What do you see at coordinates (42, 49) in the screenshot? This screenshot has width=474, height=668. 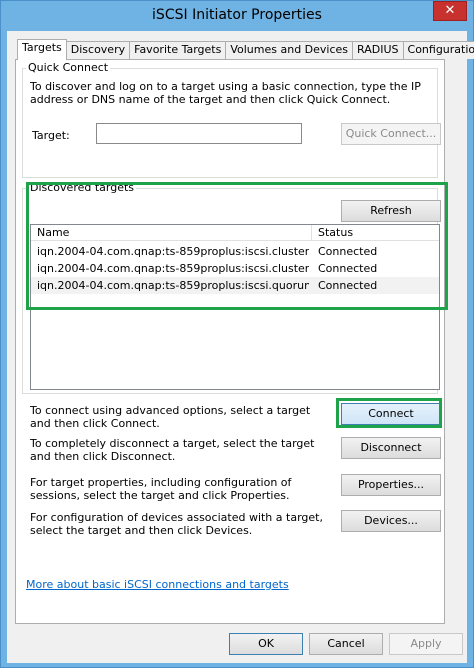 I see `tab-targets: Targets` at bounding box center [42, 49].